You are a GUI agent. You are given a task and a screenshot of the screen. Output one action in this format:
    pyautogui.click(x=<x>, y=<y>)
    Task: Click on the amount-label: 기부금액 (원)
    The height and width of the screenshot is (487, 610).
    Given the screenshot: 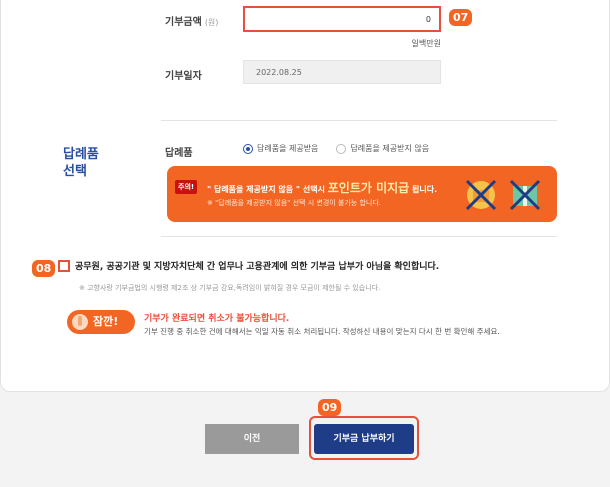 What is the action you would take?
    pyautogui.click(x=192, y=22)
    